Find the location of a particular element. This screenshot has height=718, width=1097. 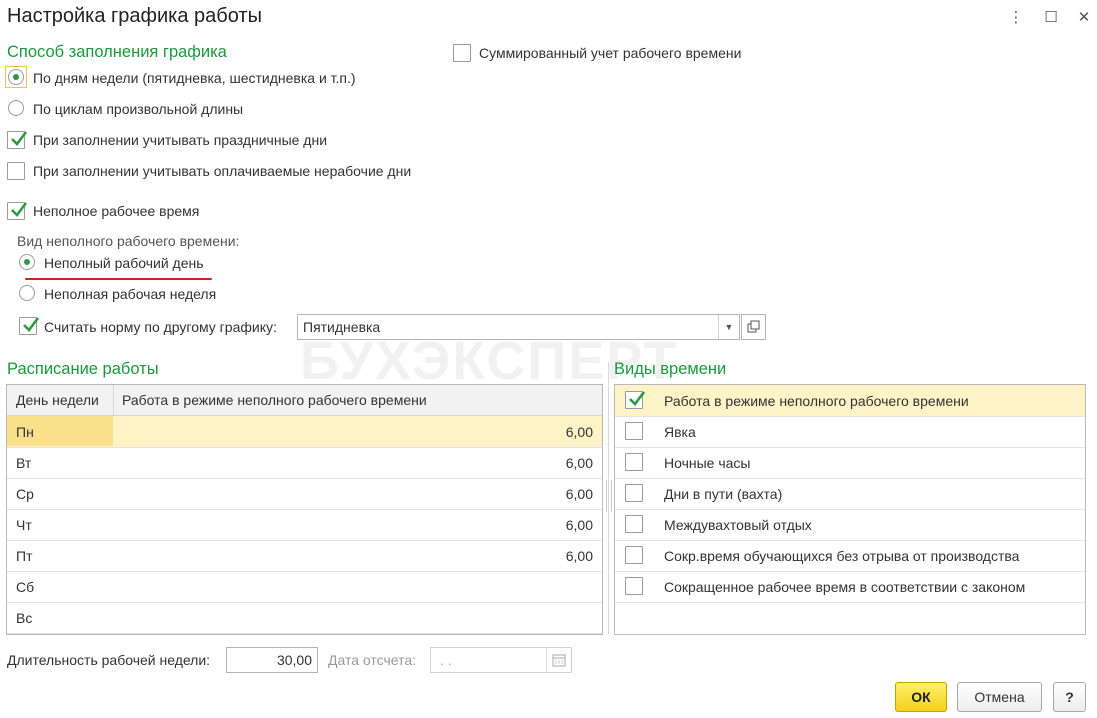

week-length-label: Длительность рабочей недели: is located at coordinates (109, 660).